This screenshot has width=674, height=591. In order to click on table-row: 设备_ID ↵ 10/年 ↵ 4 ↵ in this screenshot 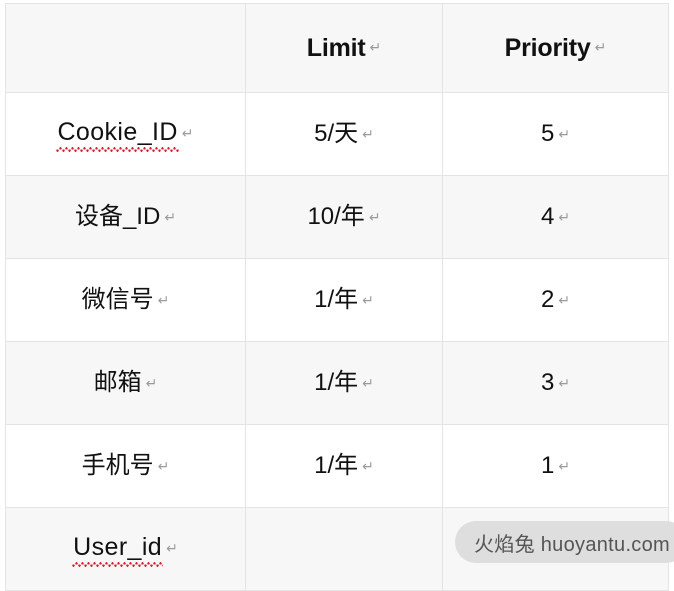, I will do `click(337, 217)`.